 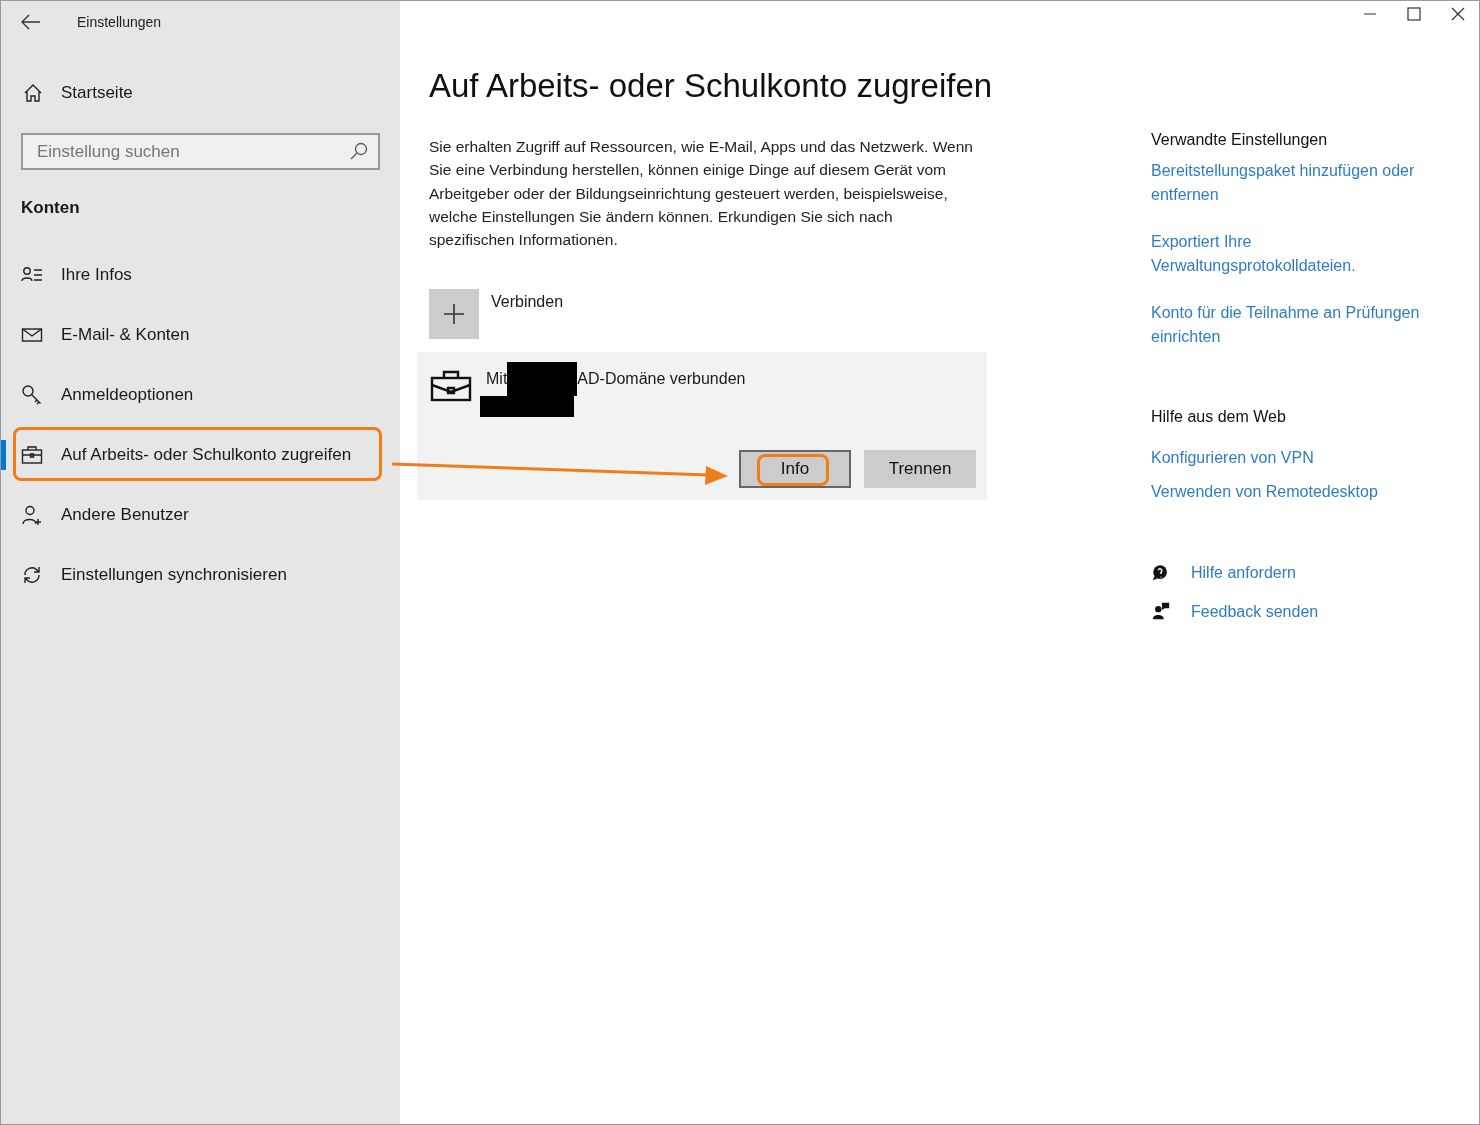 What do you see at coordinates (206, 455) in the screenshot?
I see `nav-label: Auf Arbeits- oder Schulkonto zugreifen` at bounding box center [206, 455].